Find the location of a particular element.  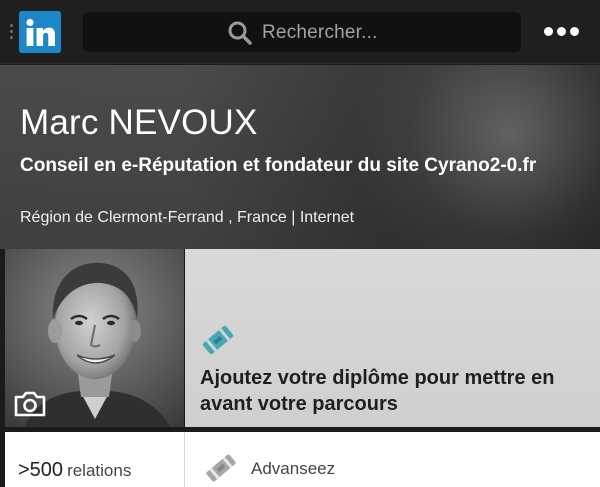

camera-icon is located at coordinates (30, 404).